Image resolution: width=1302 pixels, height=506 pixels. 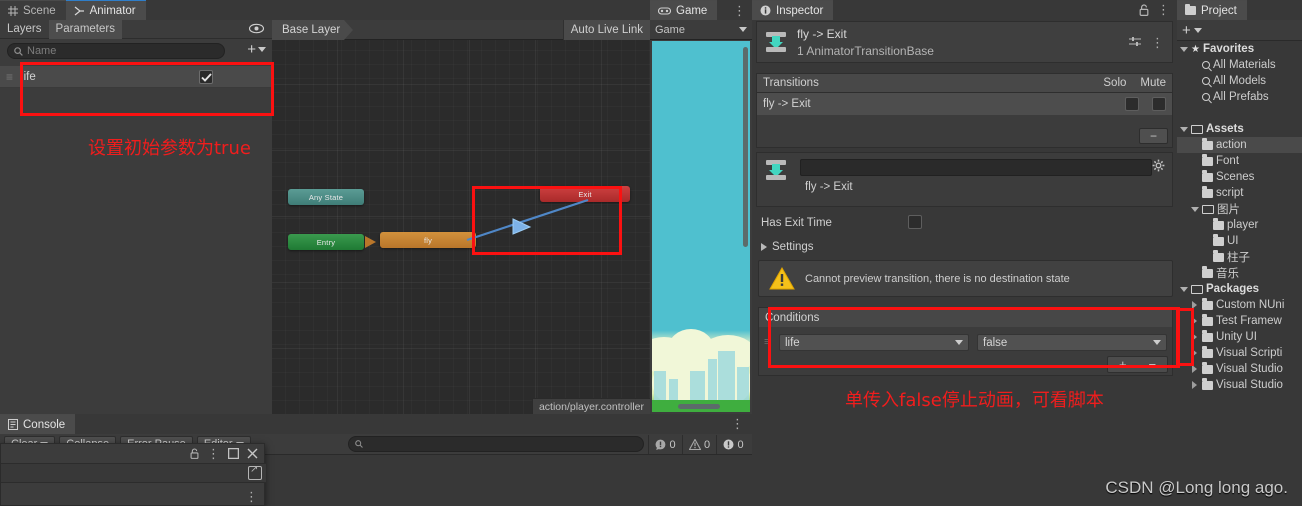 What do you see at coordinates (85, 29) in the screenshot?
I see `subtab-parameters: Parameters` at bounding box center [85, 29].